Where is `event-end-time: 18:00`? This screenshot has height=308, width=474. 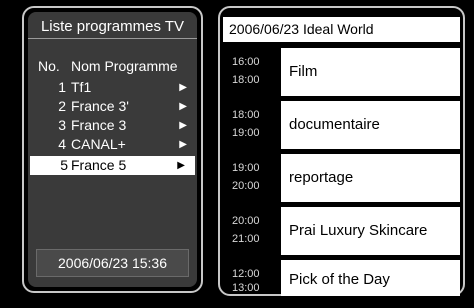 event-end-time: 18:00 is located at coordinates (246, 80).